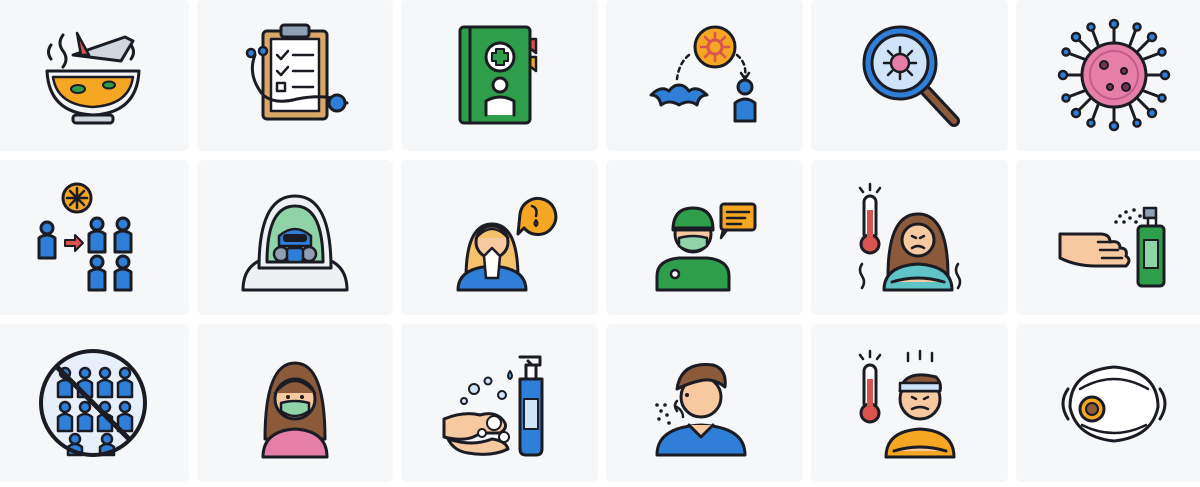  What do you see at coordinates (295, 410) in the screenshot?
I see `woman-mask-icon` at bounding box center [295, 410].